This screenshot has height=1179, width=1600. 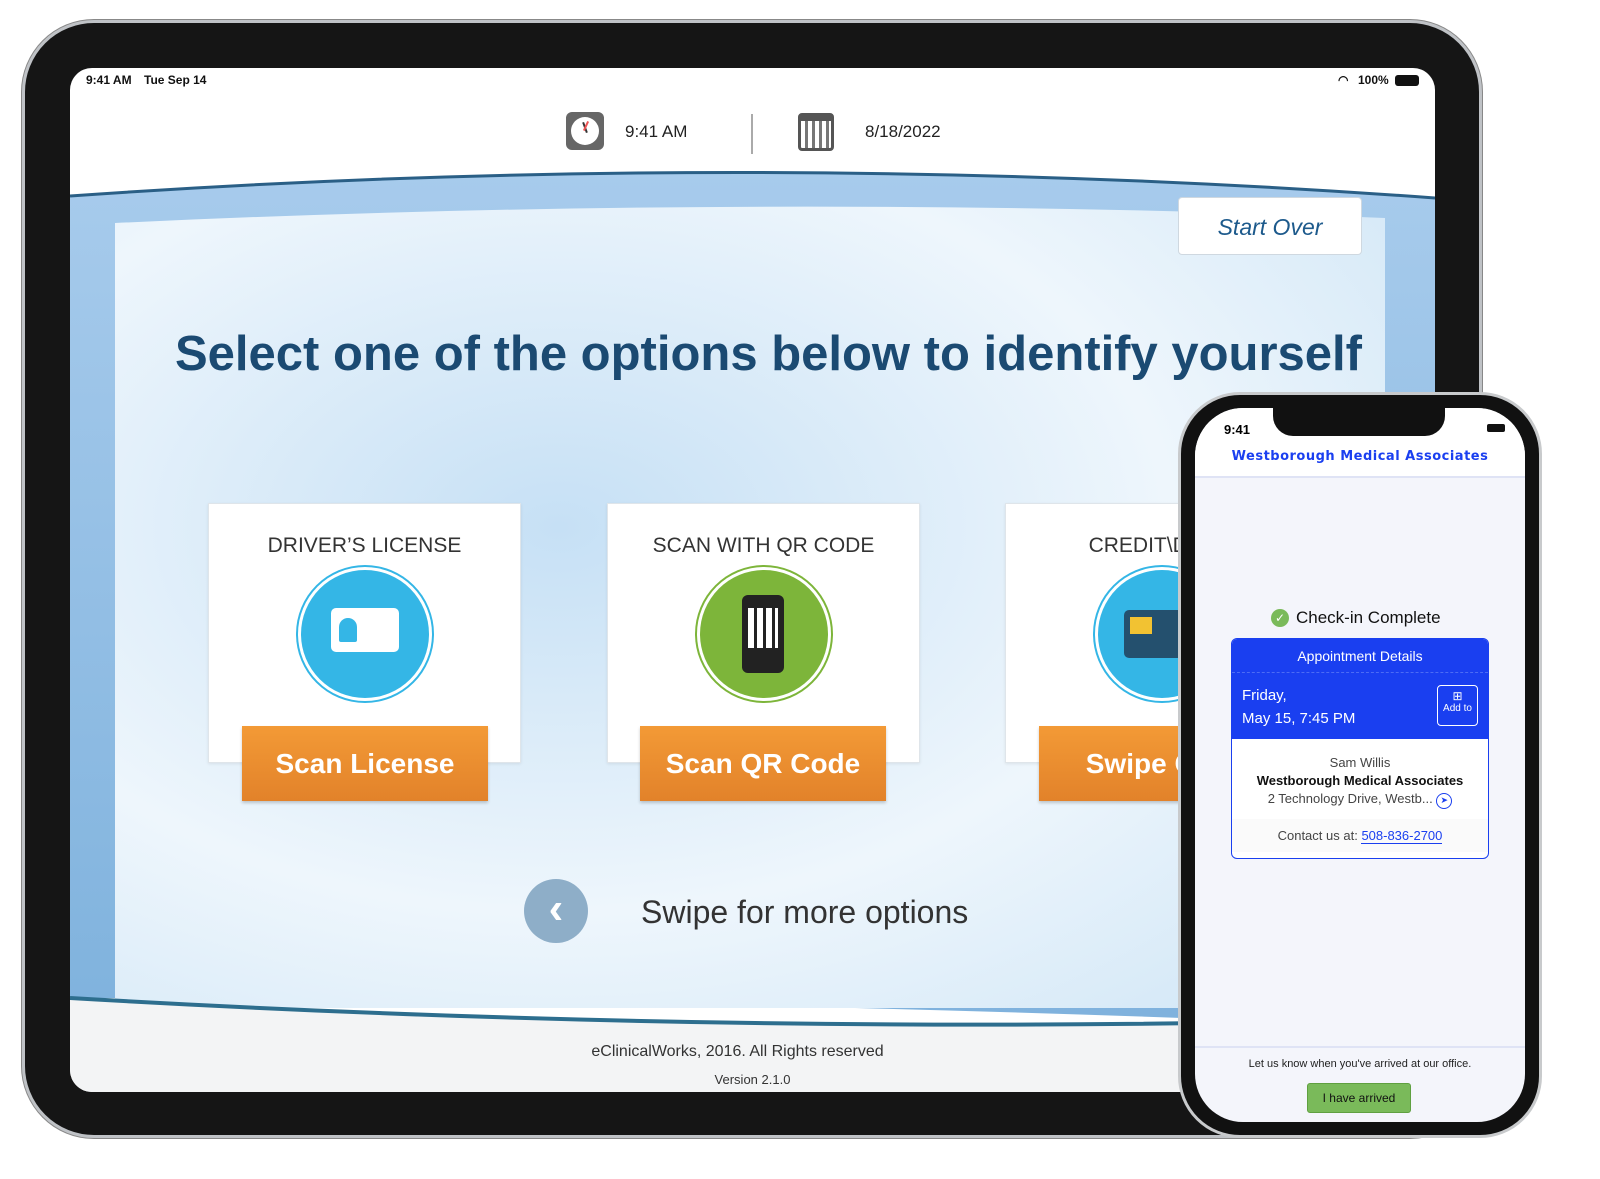 What do you see at coordinates (1264, 695) in the screenshot?
I see `appointment-day: Friday,` at bounding box center [1264, 695].